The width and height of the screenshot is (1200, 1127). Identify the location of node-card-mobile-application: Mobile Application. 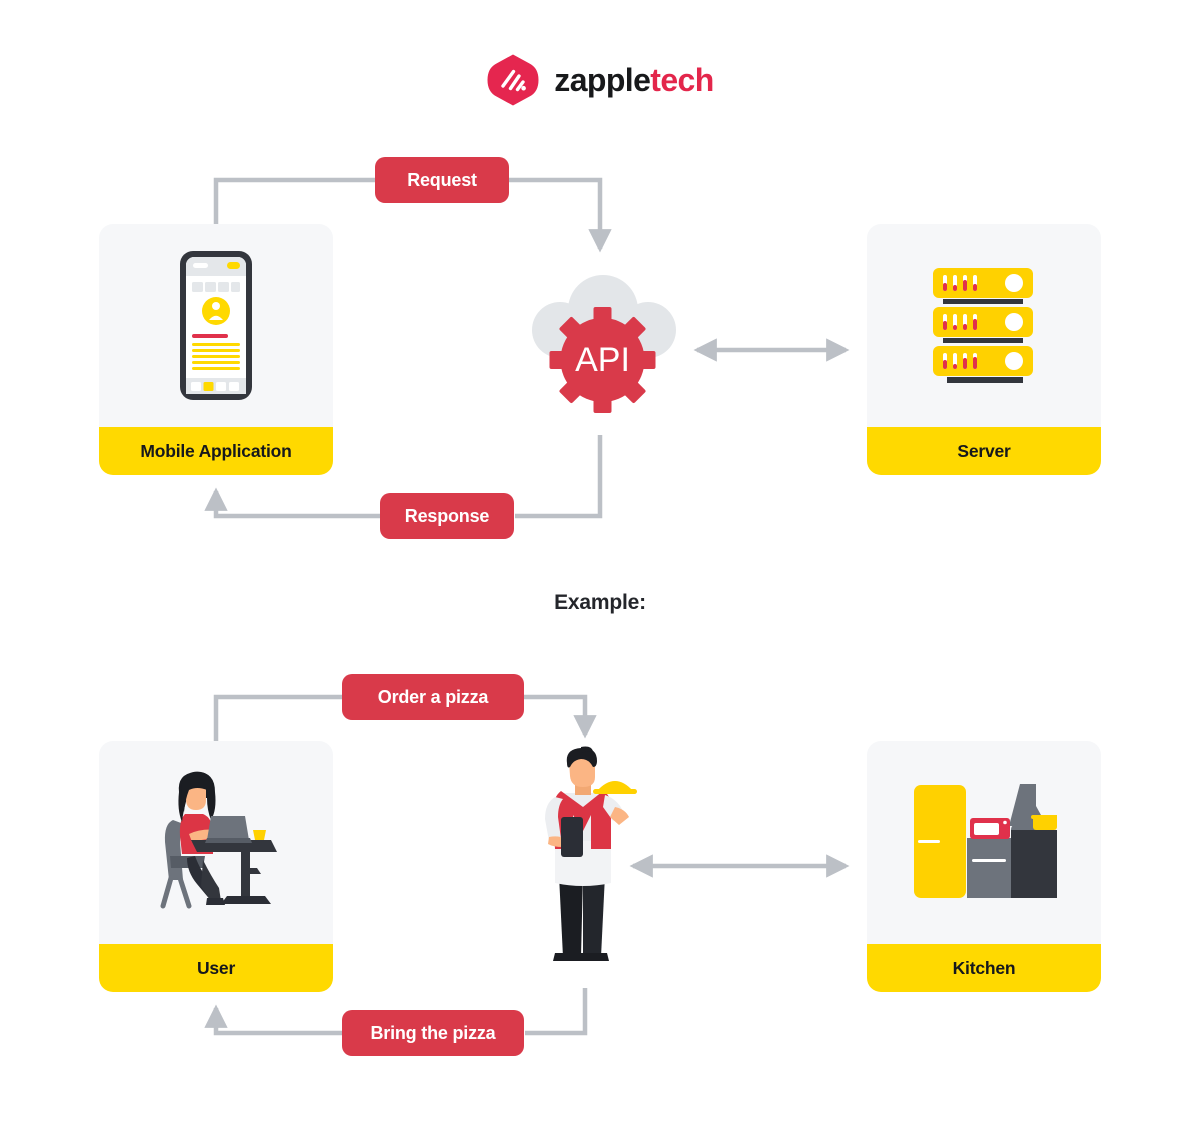
(216, 349).